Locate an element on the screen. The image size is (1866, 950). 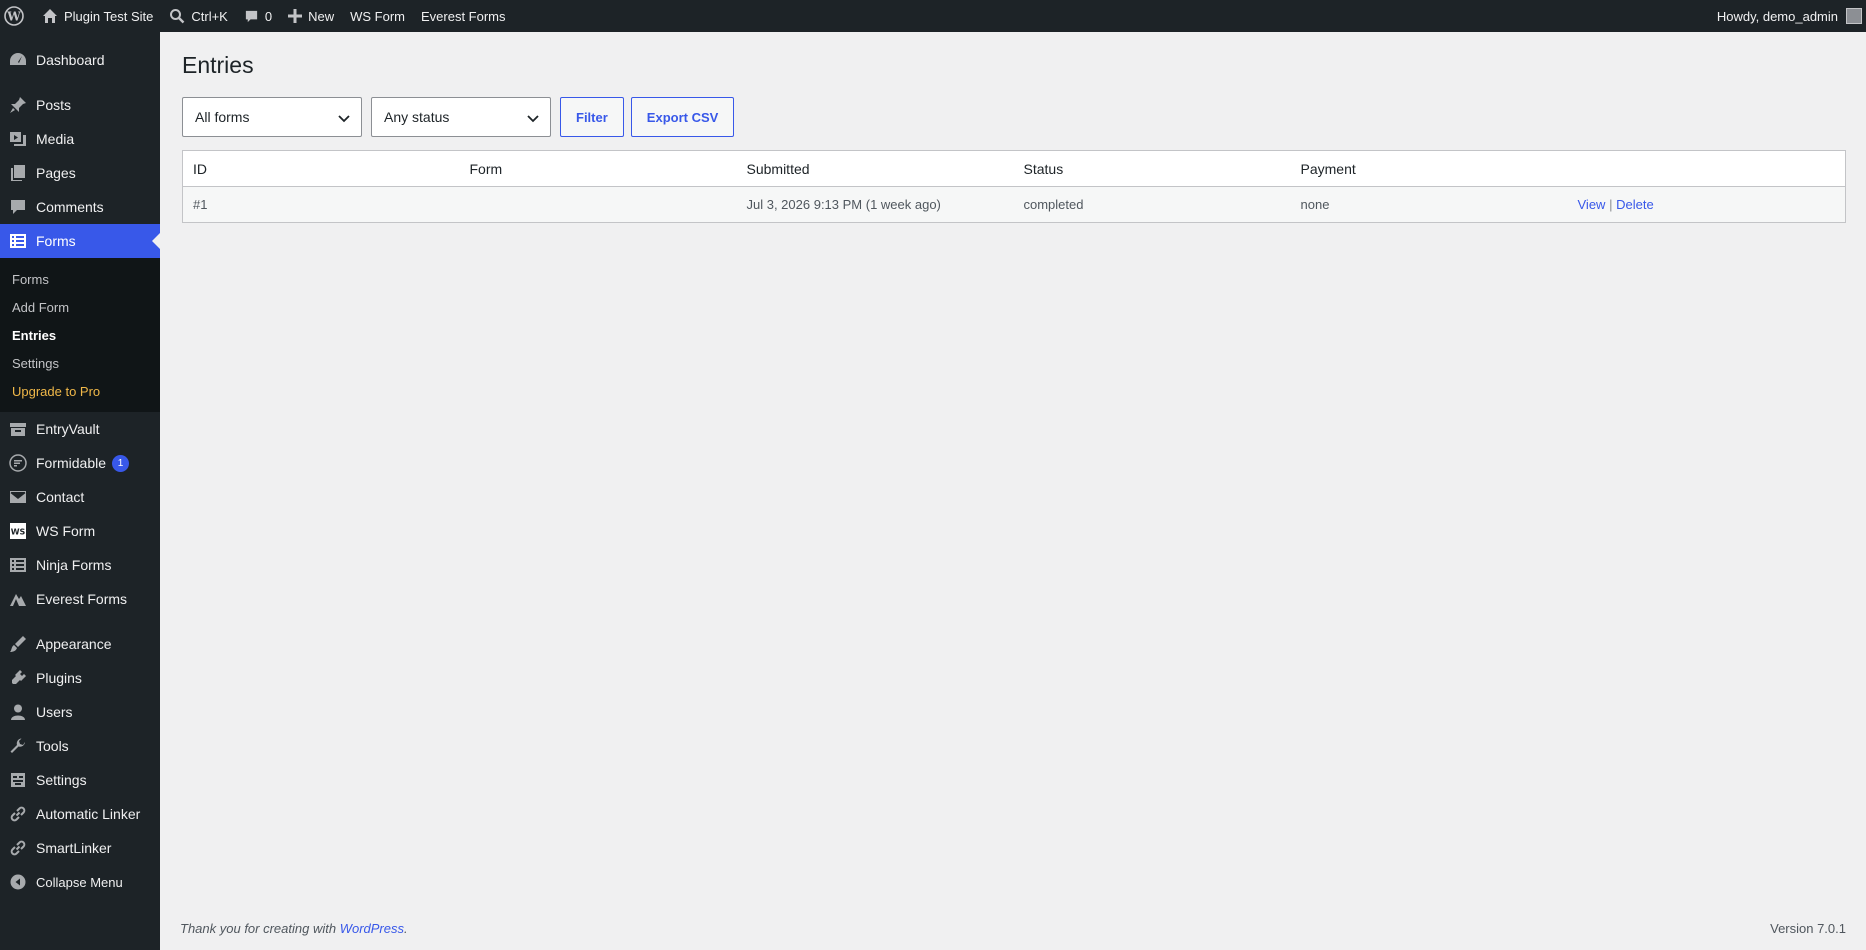
menu-label: Dashboard is located at coordinates (70, 60).